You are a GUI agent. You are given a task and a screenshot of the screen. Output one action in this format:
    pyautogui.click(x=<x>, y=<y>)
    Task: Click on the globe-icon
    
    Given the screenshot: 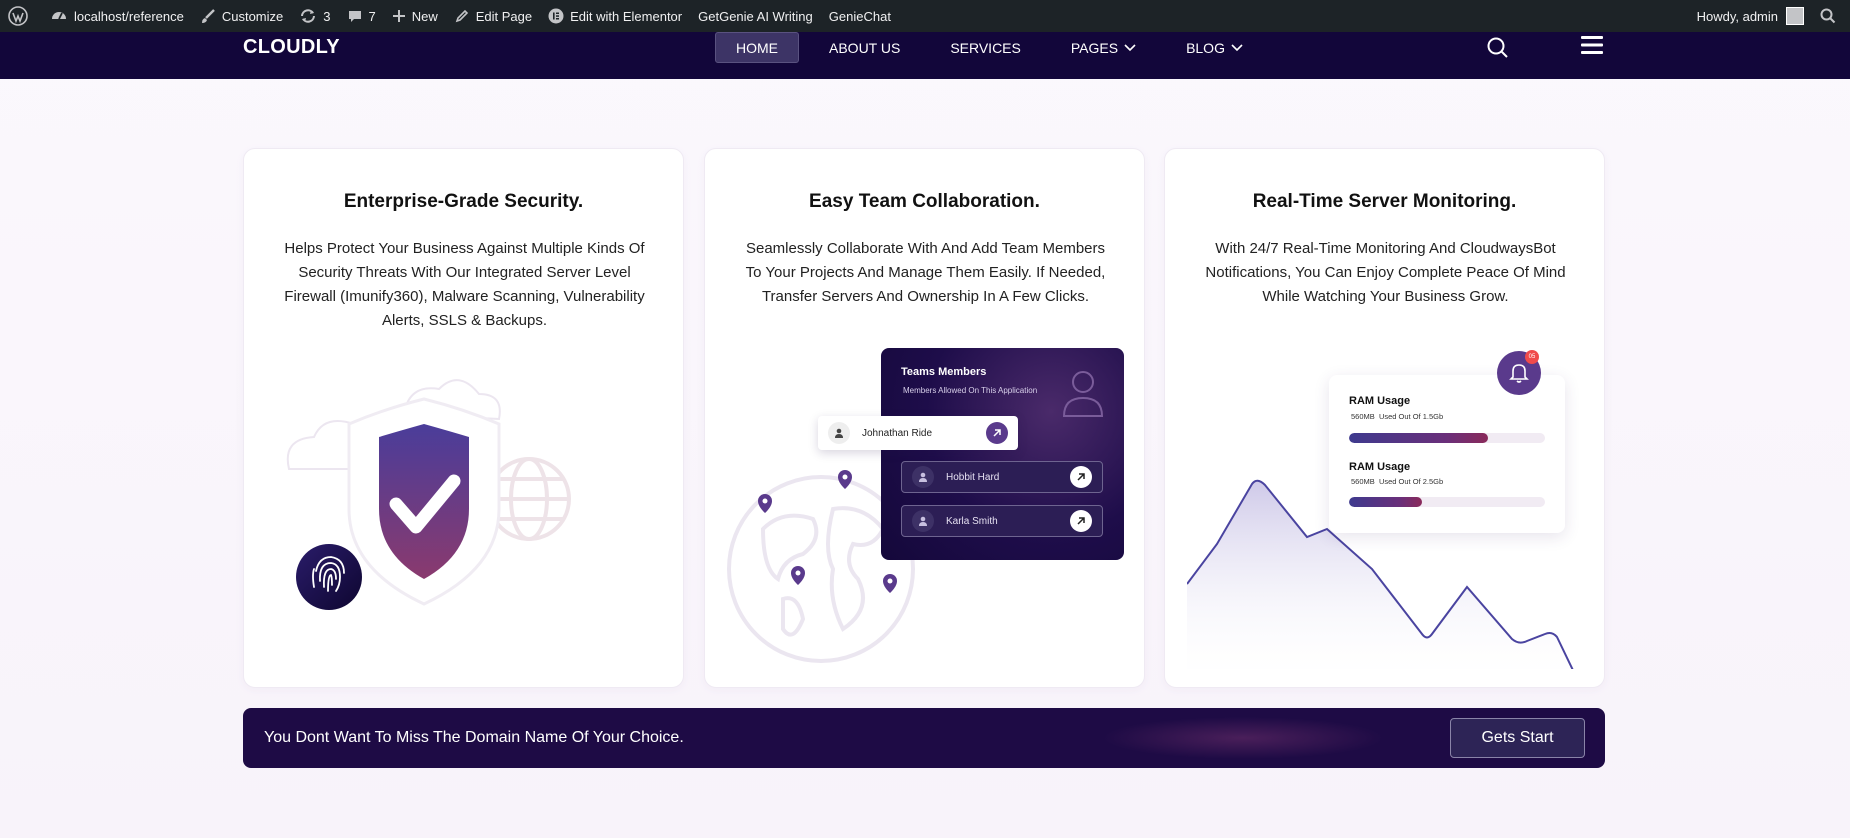 What is the action you would take?
    pyautogui.click(x=529, y=499)
    